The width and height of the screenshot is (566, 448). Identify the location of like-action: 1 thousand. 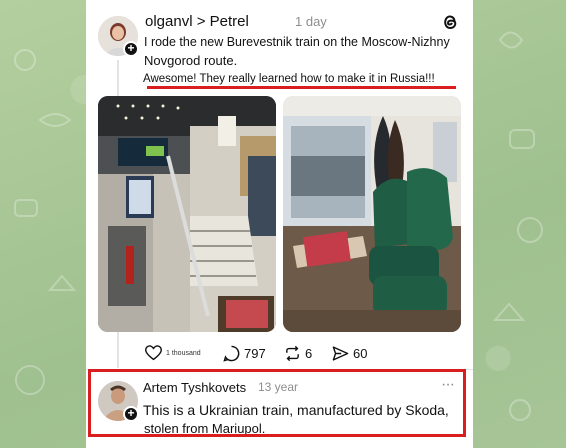
(173, 353).